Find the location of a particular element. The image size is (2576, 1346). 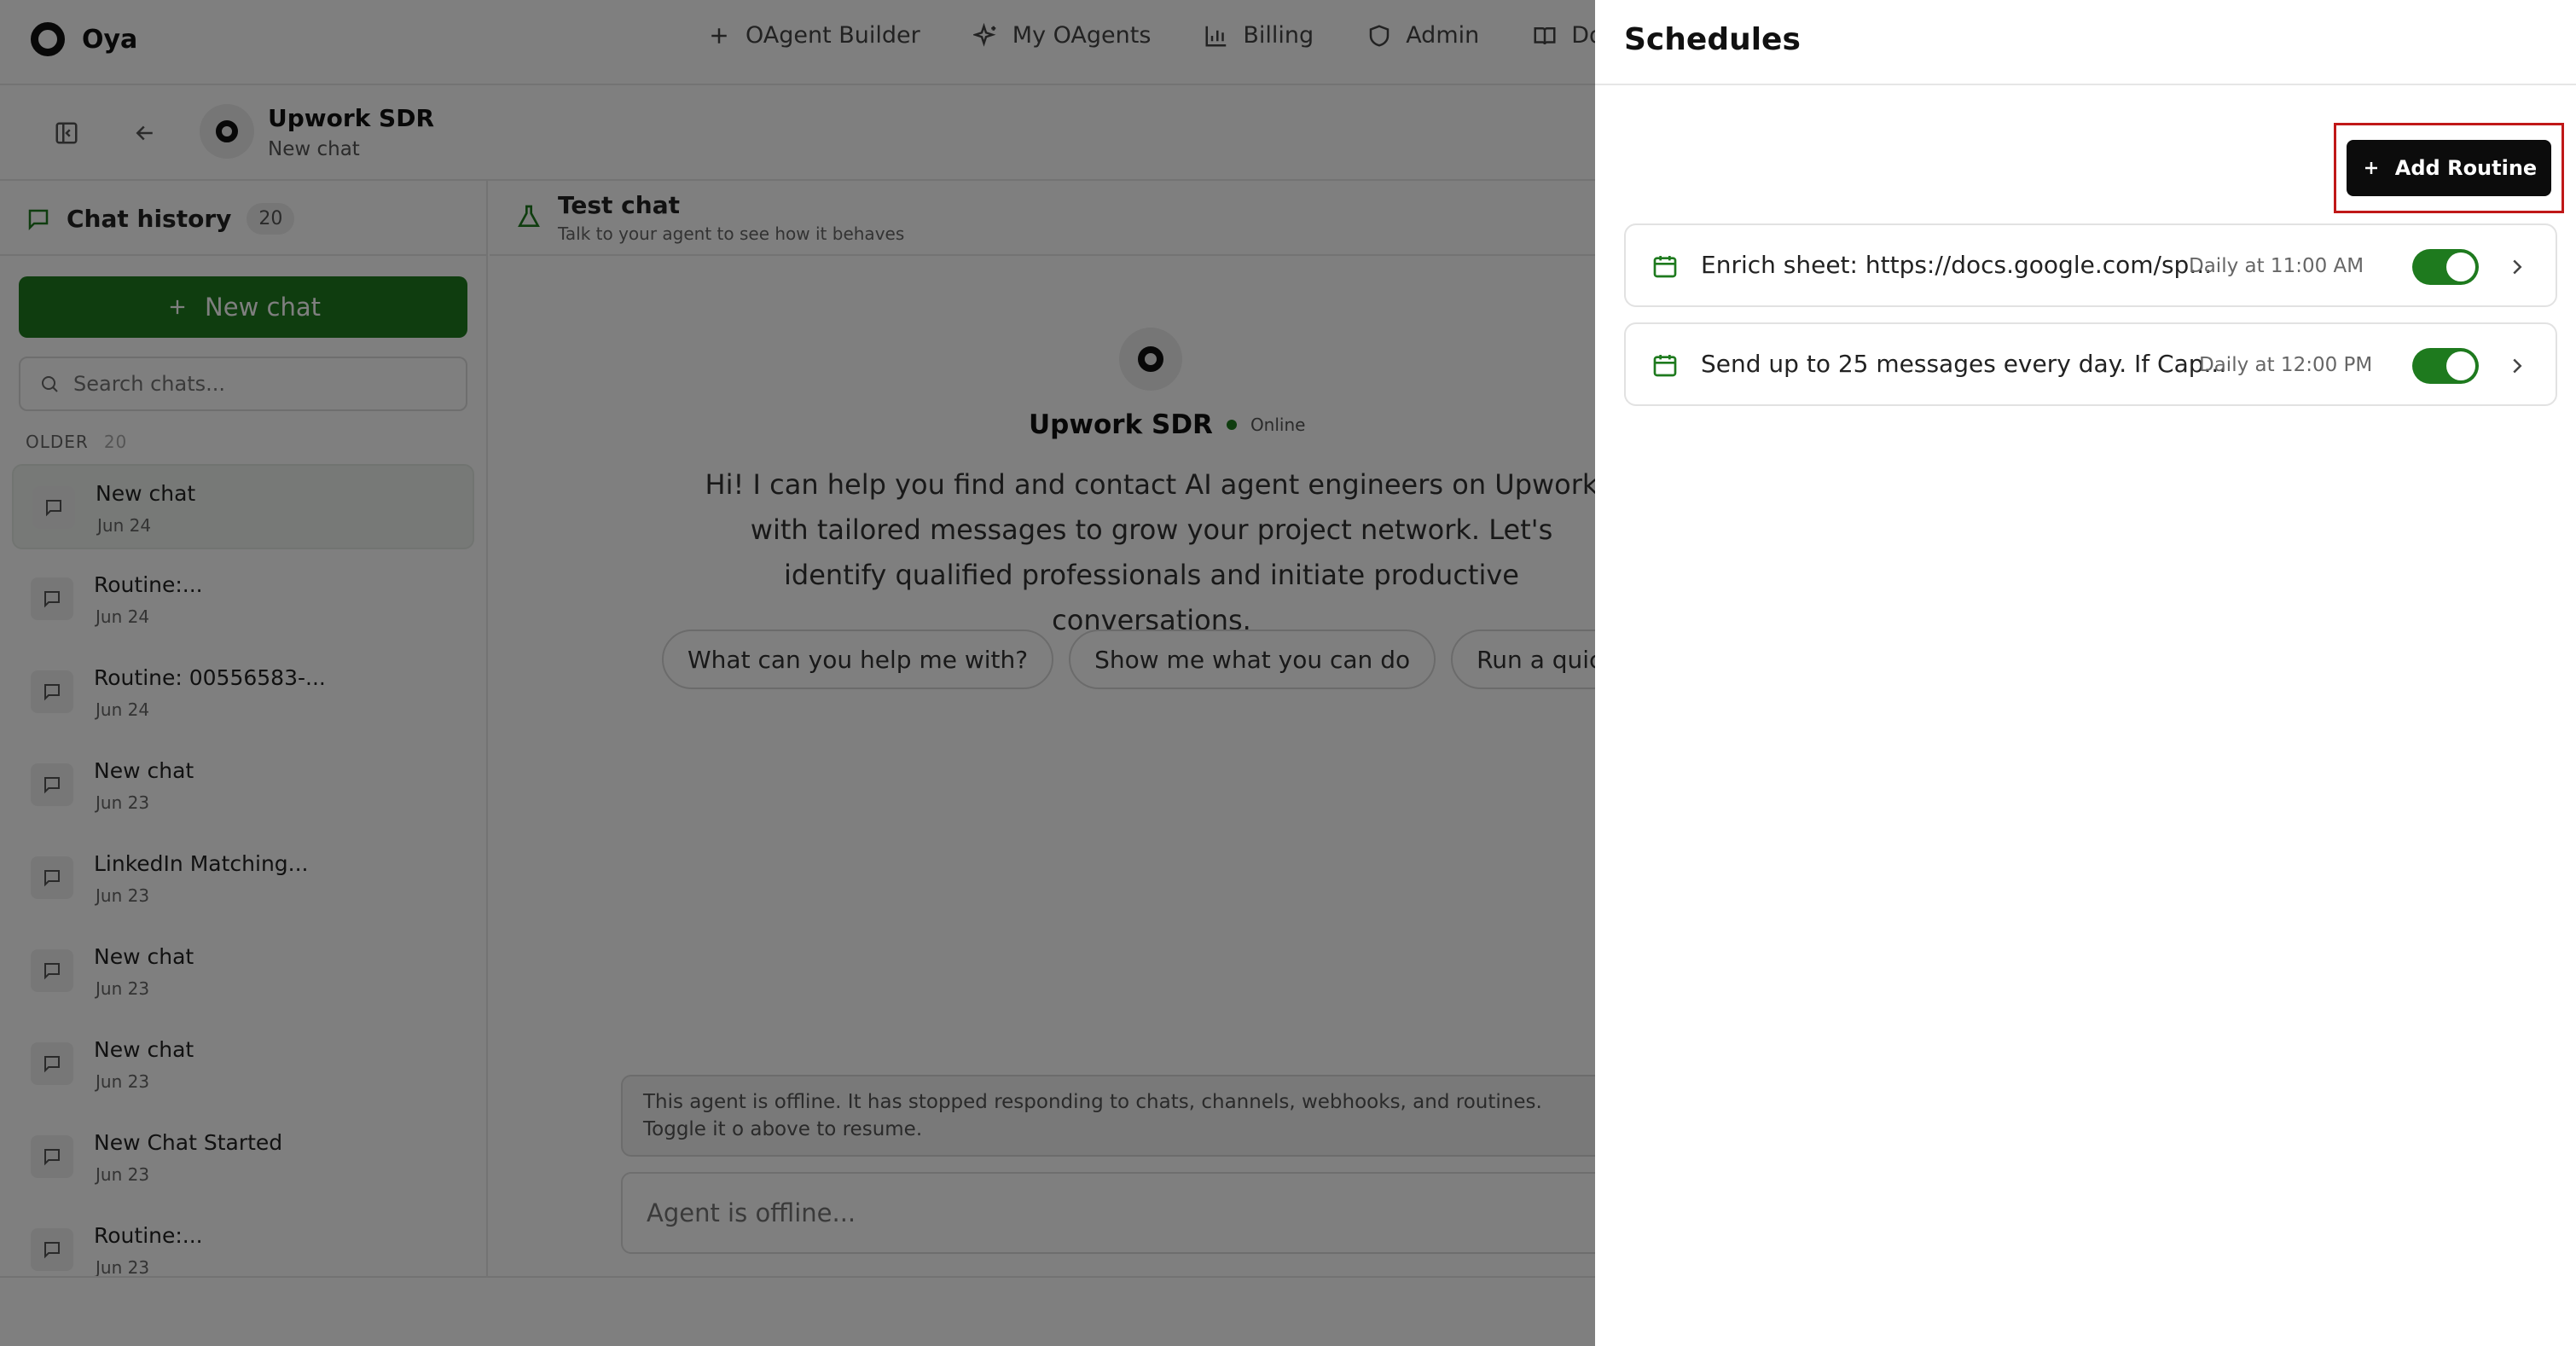

add-routine-highlight: Add Routine is located at coordinates (2449, 168).